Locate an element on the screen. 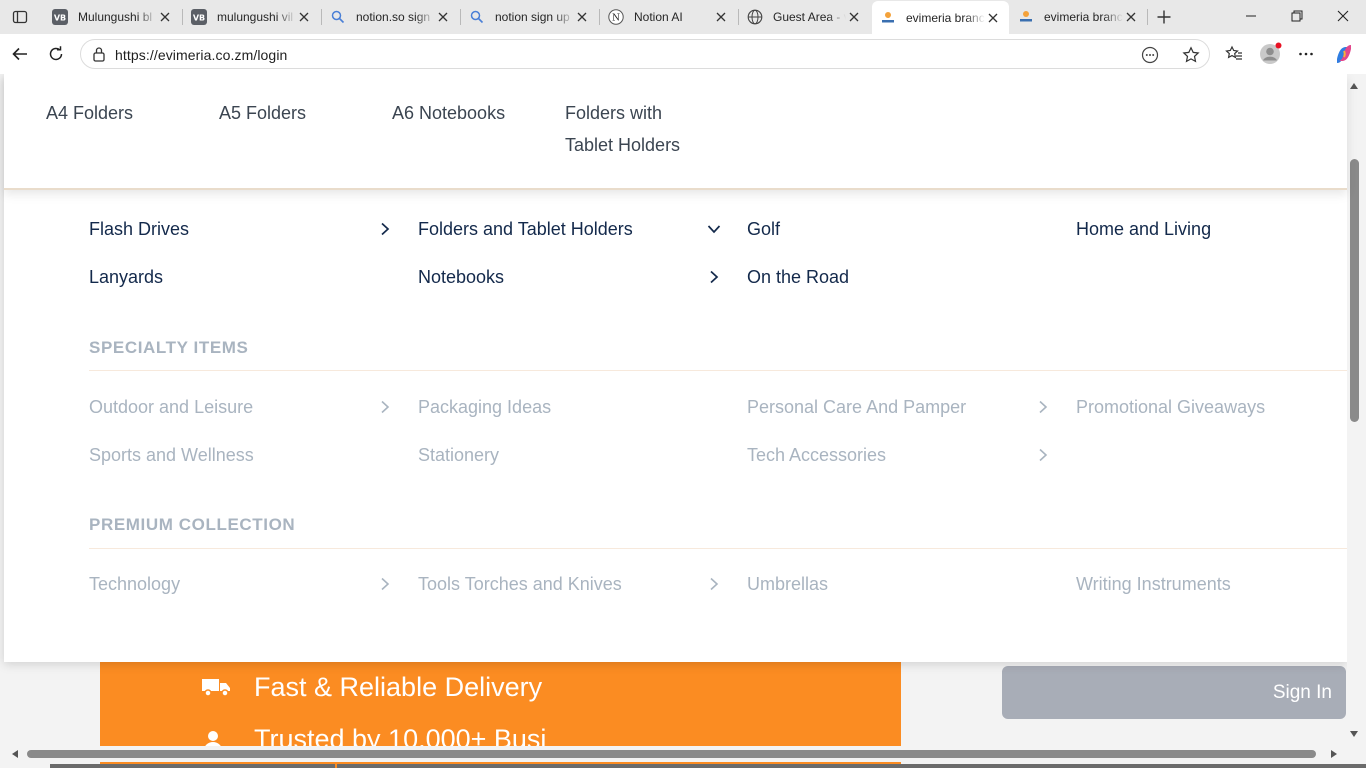 Image resolution: width=1366 pixels, height=768 pixels. submenu-item-folders-tablet-line2: Tablet Holders is located at coordinates (622, 145).